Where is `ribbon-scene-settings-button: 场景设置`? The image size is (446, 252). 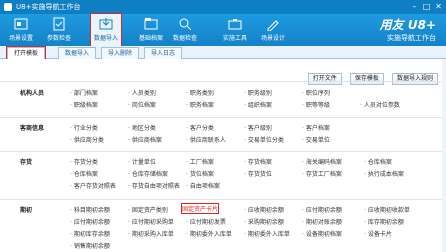
ribbon-scene-settings-button: 场景设置 is located at coordinates (21, 30).